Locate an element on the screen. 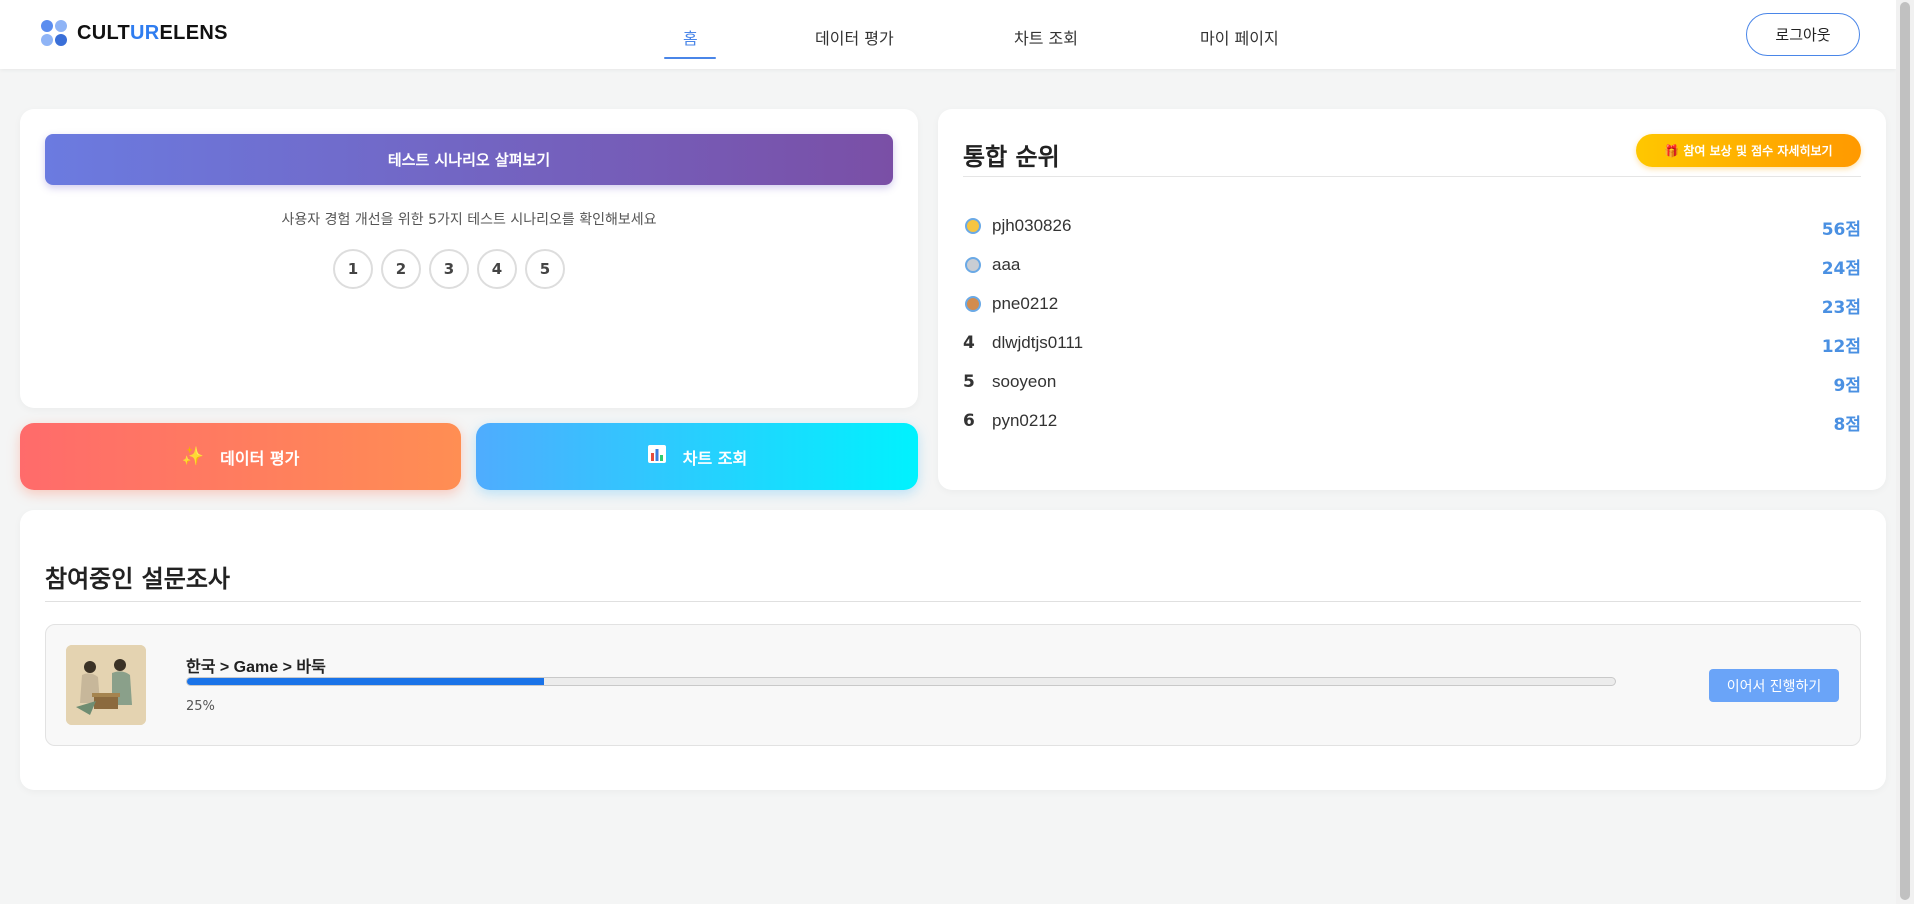 This screenshot has height=904, width=1914. ranking-position: 4 is located at coordinates (969, 343).